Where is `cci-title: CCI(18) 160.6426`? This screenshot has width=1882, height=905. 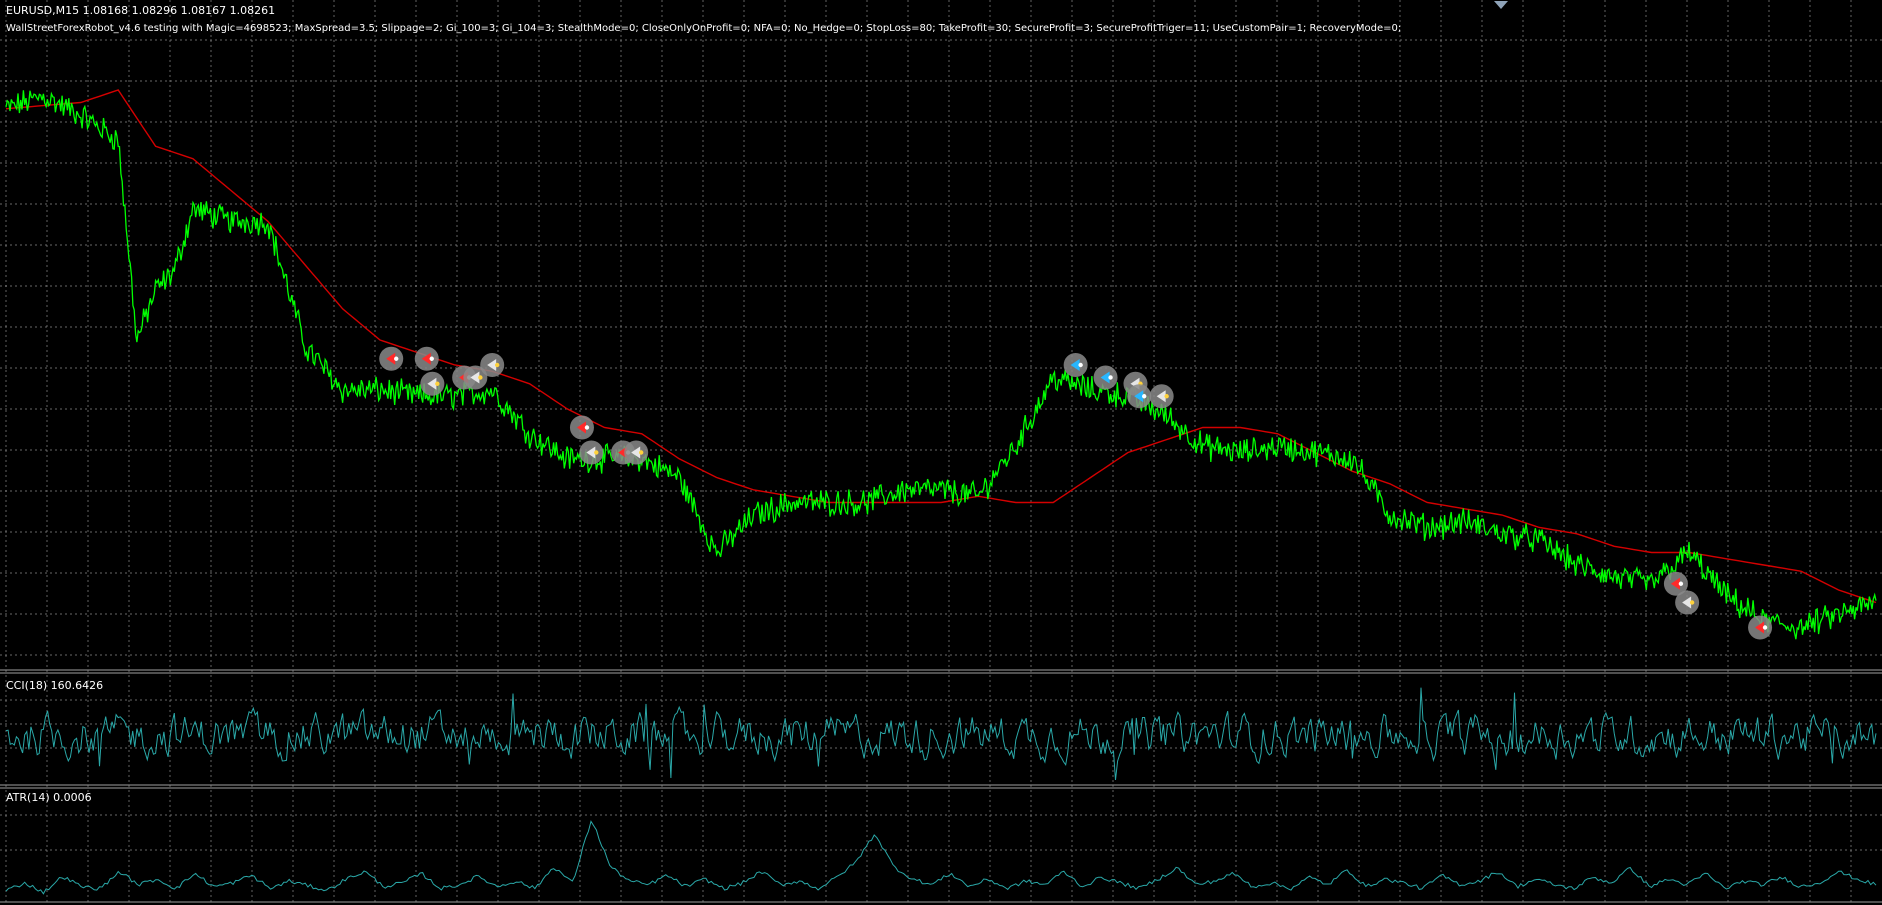
cci-title: CCI(18) 160.6426 is located at coordinates (54, 685).